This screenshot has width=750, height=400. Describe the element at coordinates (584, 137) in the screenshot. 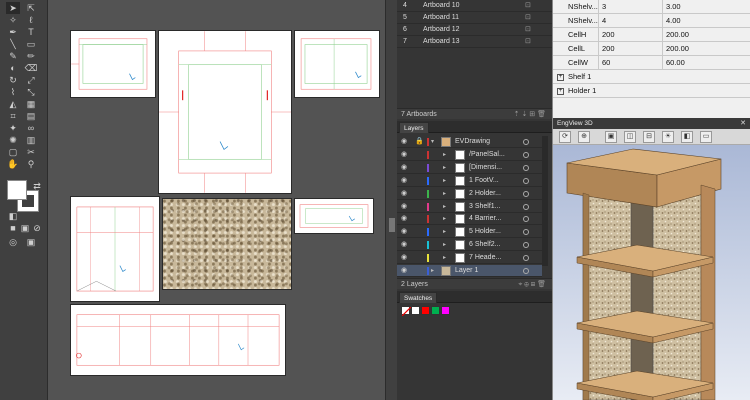

I see `zoom-fit-icon: ⊕` at that location.